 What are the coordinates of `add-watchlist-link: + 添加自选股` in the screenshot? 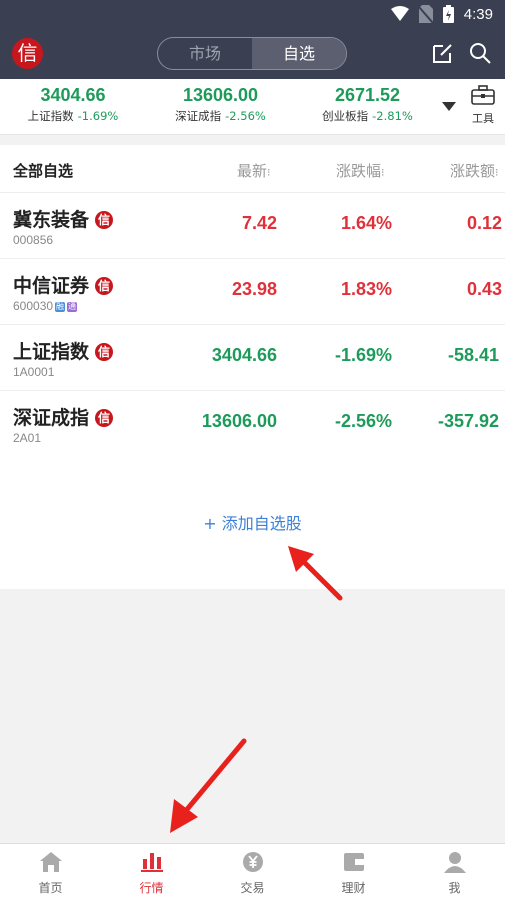 It's located at (252, 522).